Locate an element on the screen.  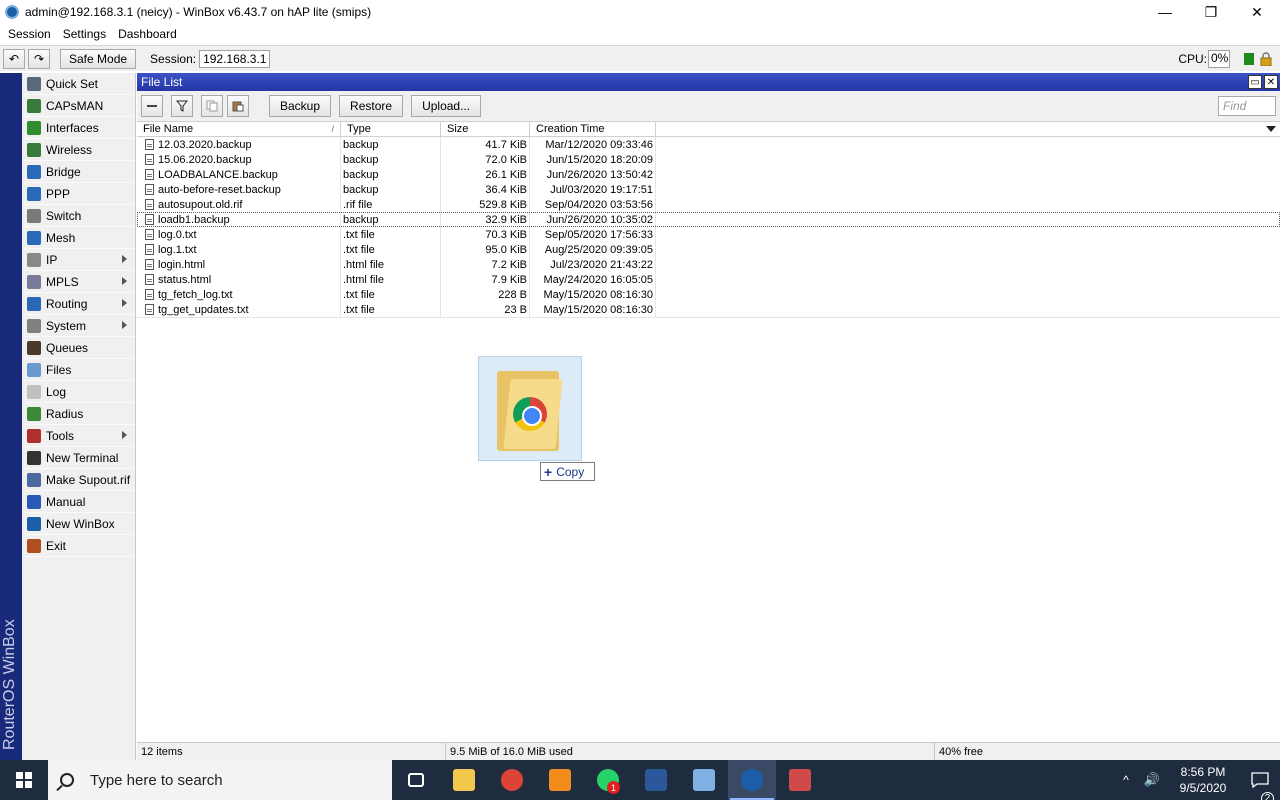
remove-button is located at coordinates (152, 106).